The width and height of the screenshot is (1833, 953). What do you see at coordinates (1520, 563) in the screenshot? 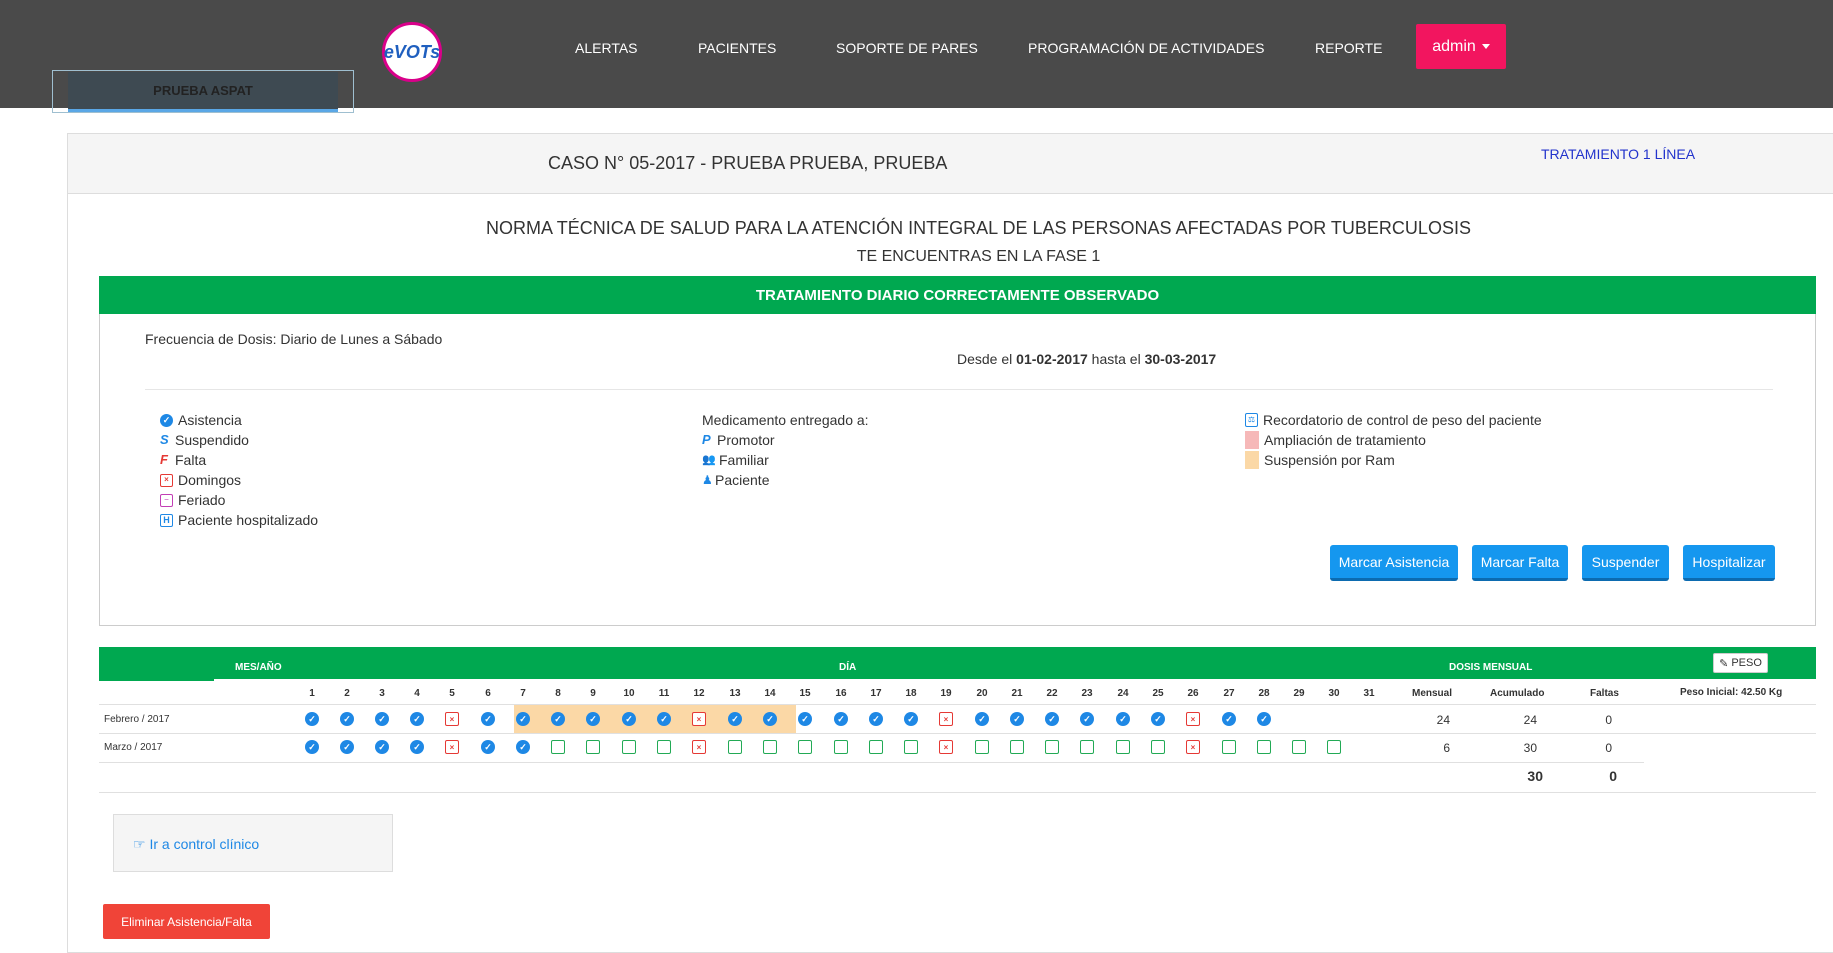
I see `marcar-falta-button: Marcar Falta` at bounding box center [1520, 563].